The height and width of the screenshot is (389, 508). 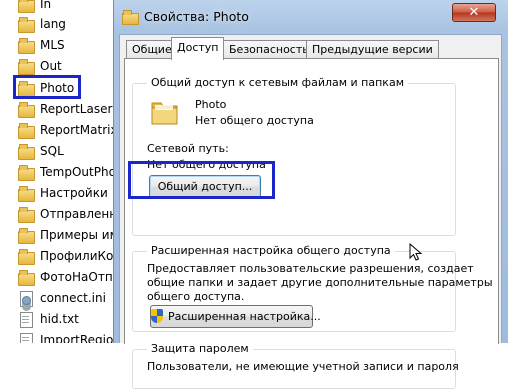 I want to click on close-icon: ✕, so click(x=474, y=12).